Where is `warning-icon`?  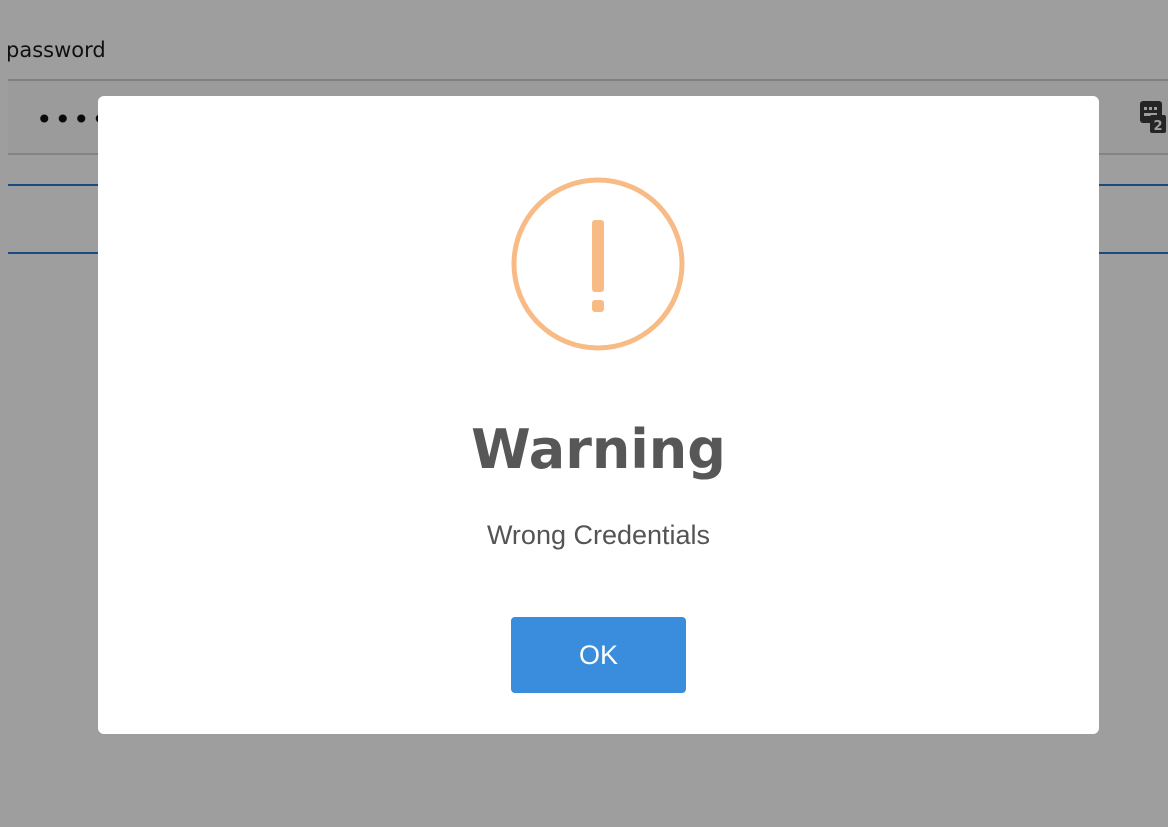 warning-icon is located at coordinates (598, 264).